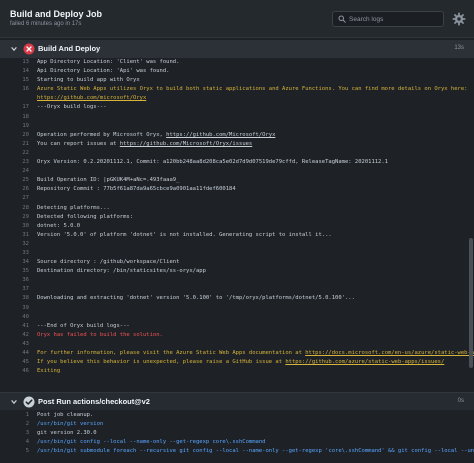 The image size is (474, 463). What do you see at coordinates (14, 171) in the screenshot?
I see `line-number: 24` at bounding box center [14, 171].